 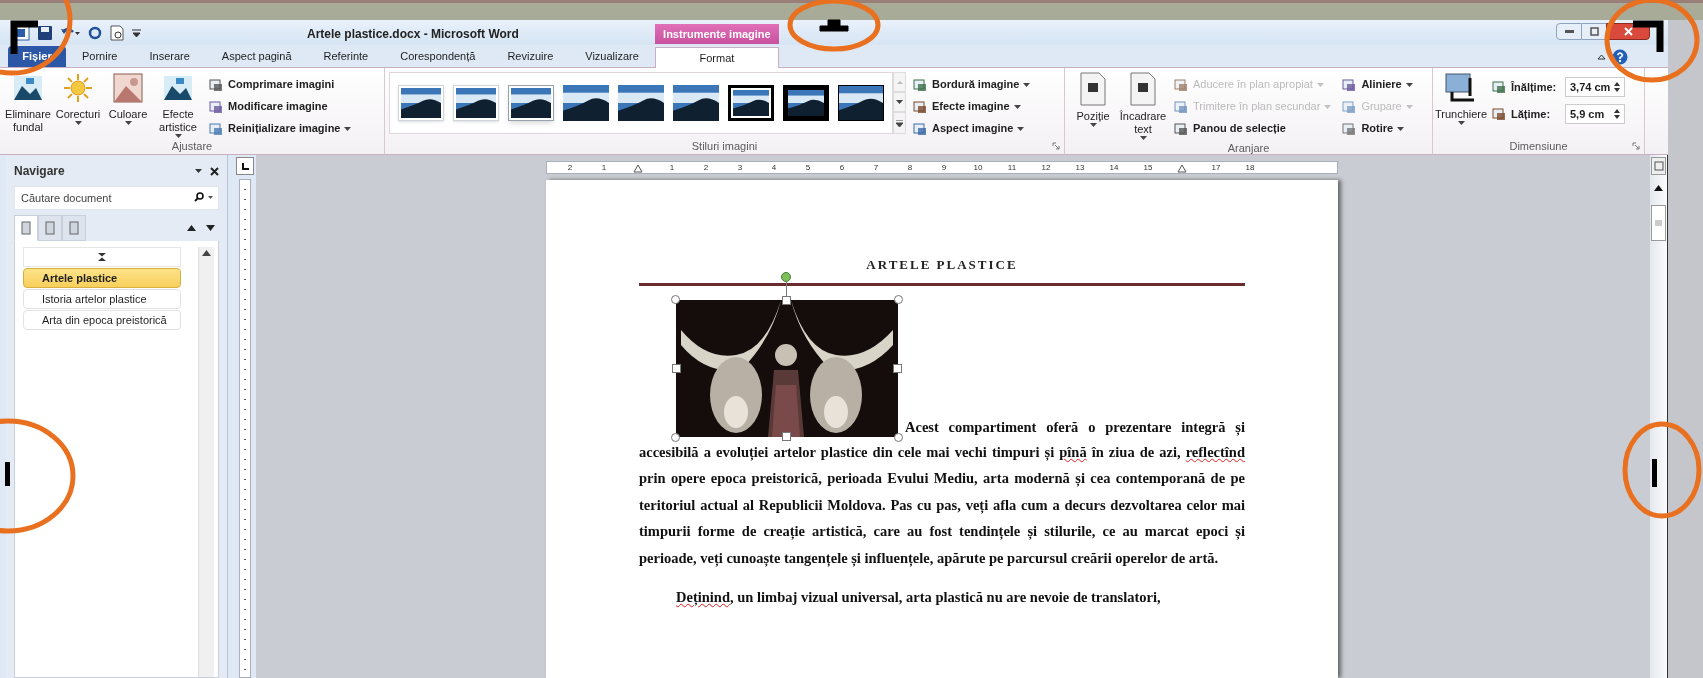 What do you see at coordinates (1658, 166) in the screenshot?
I see `ruler-toggle-icon` at bounding box center [1658, 166].